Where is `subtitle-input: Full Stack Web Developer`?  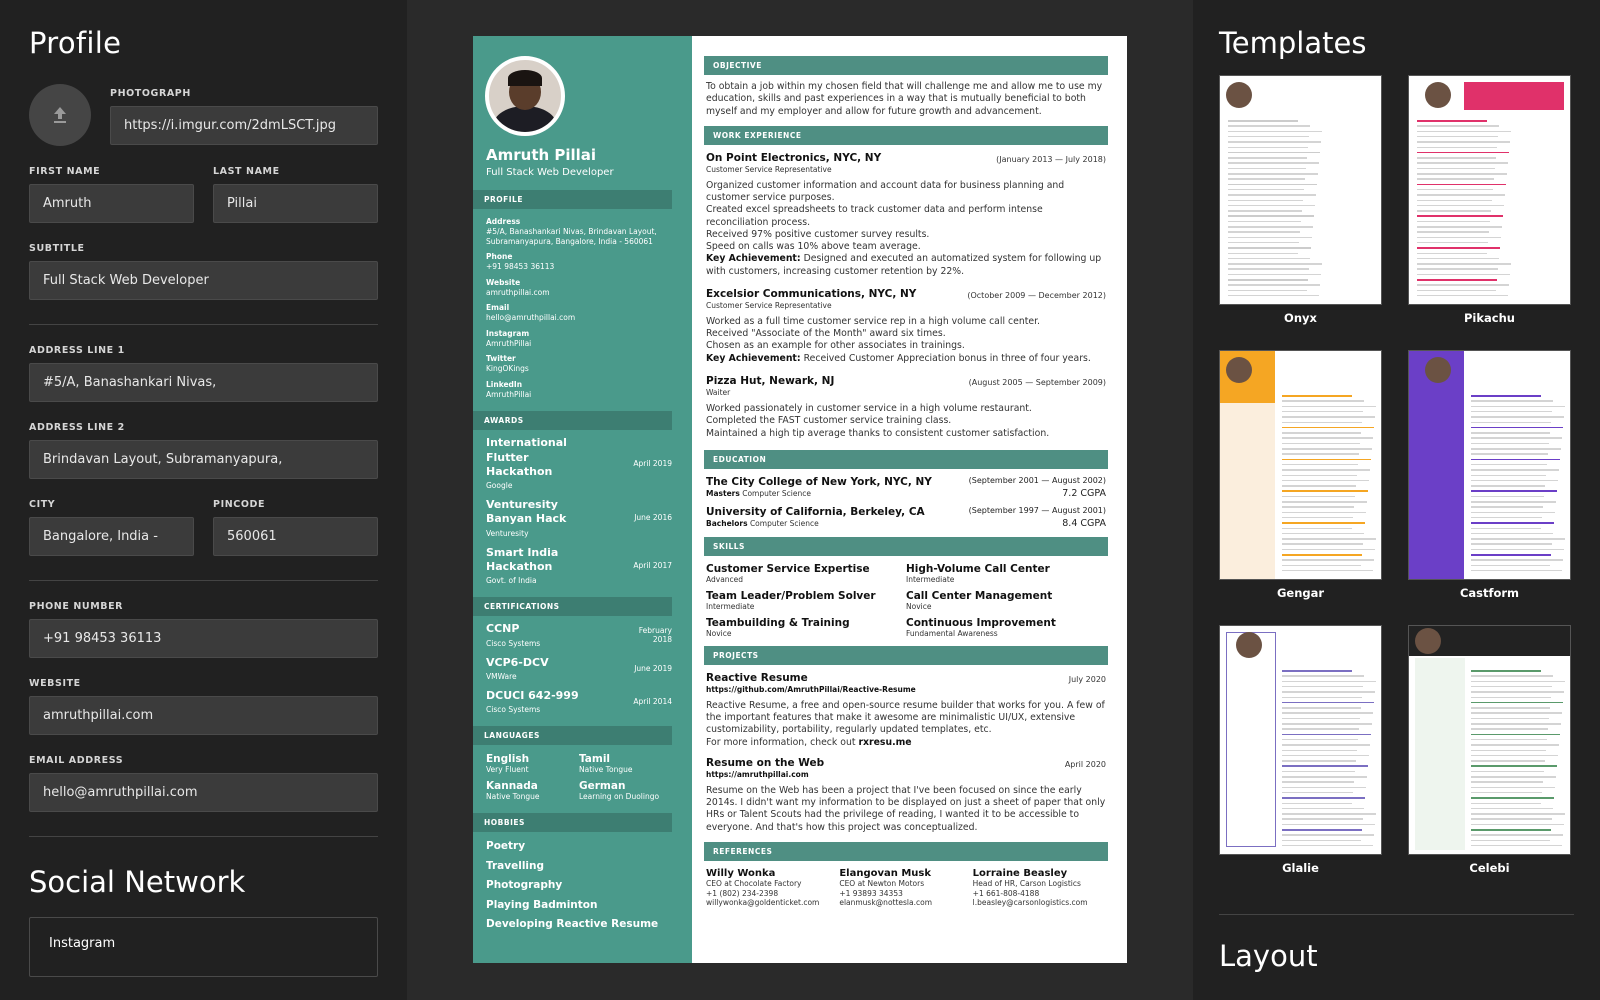 subtitle-input: Full Stack Web Developer is located at coordinates (203, 280).